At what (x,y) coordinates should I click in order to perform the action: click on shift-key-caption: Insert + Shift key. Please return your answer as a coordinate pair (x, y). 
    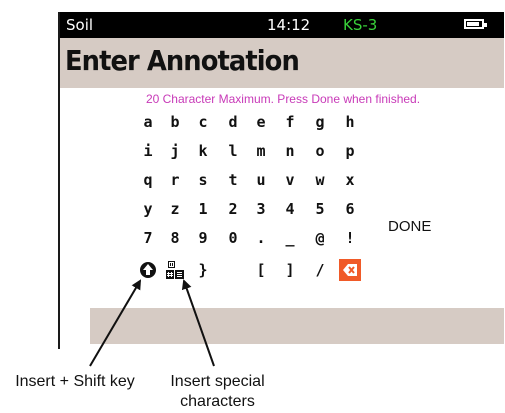
    Looking at the image, I should click on (75, 381).